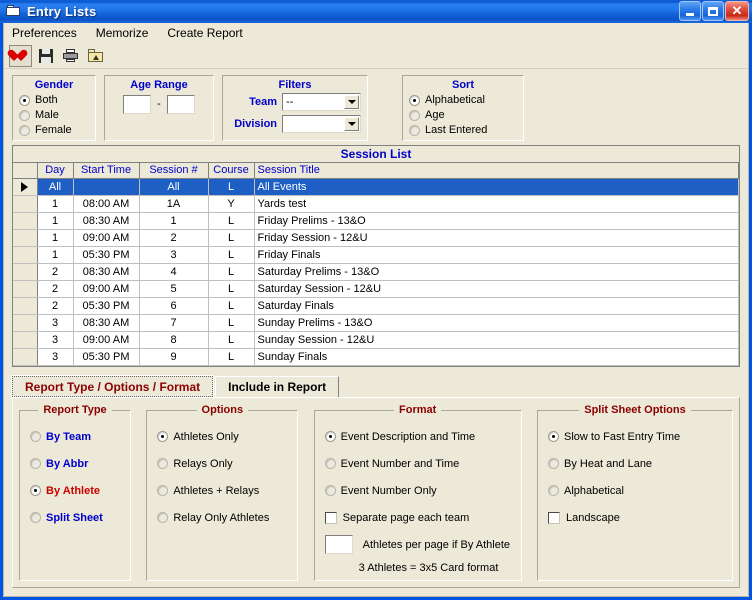 The image size is (752, 600). What do you see at coordinates (737, 11) in the screenshot?
I see `close-button: ✕` at bounding box center [737, 11].